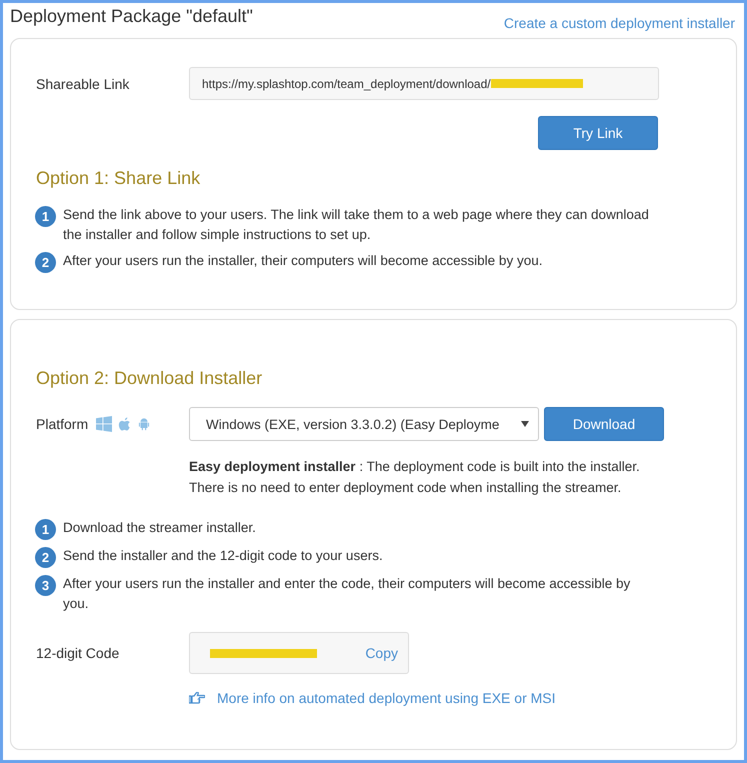  I want to click on download-button: Download, so click(604, 424).